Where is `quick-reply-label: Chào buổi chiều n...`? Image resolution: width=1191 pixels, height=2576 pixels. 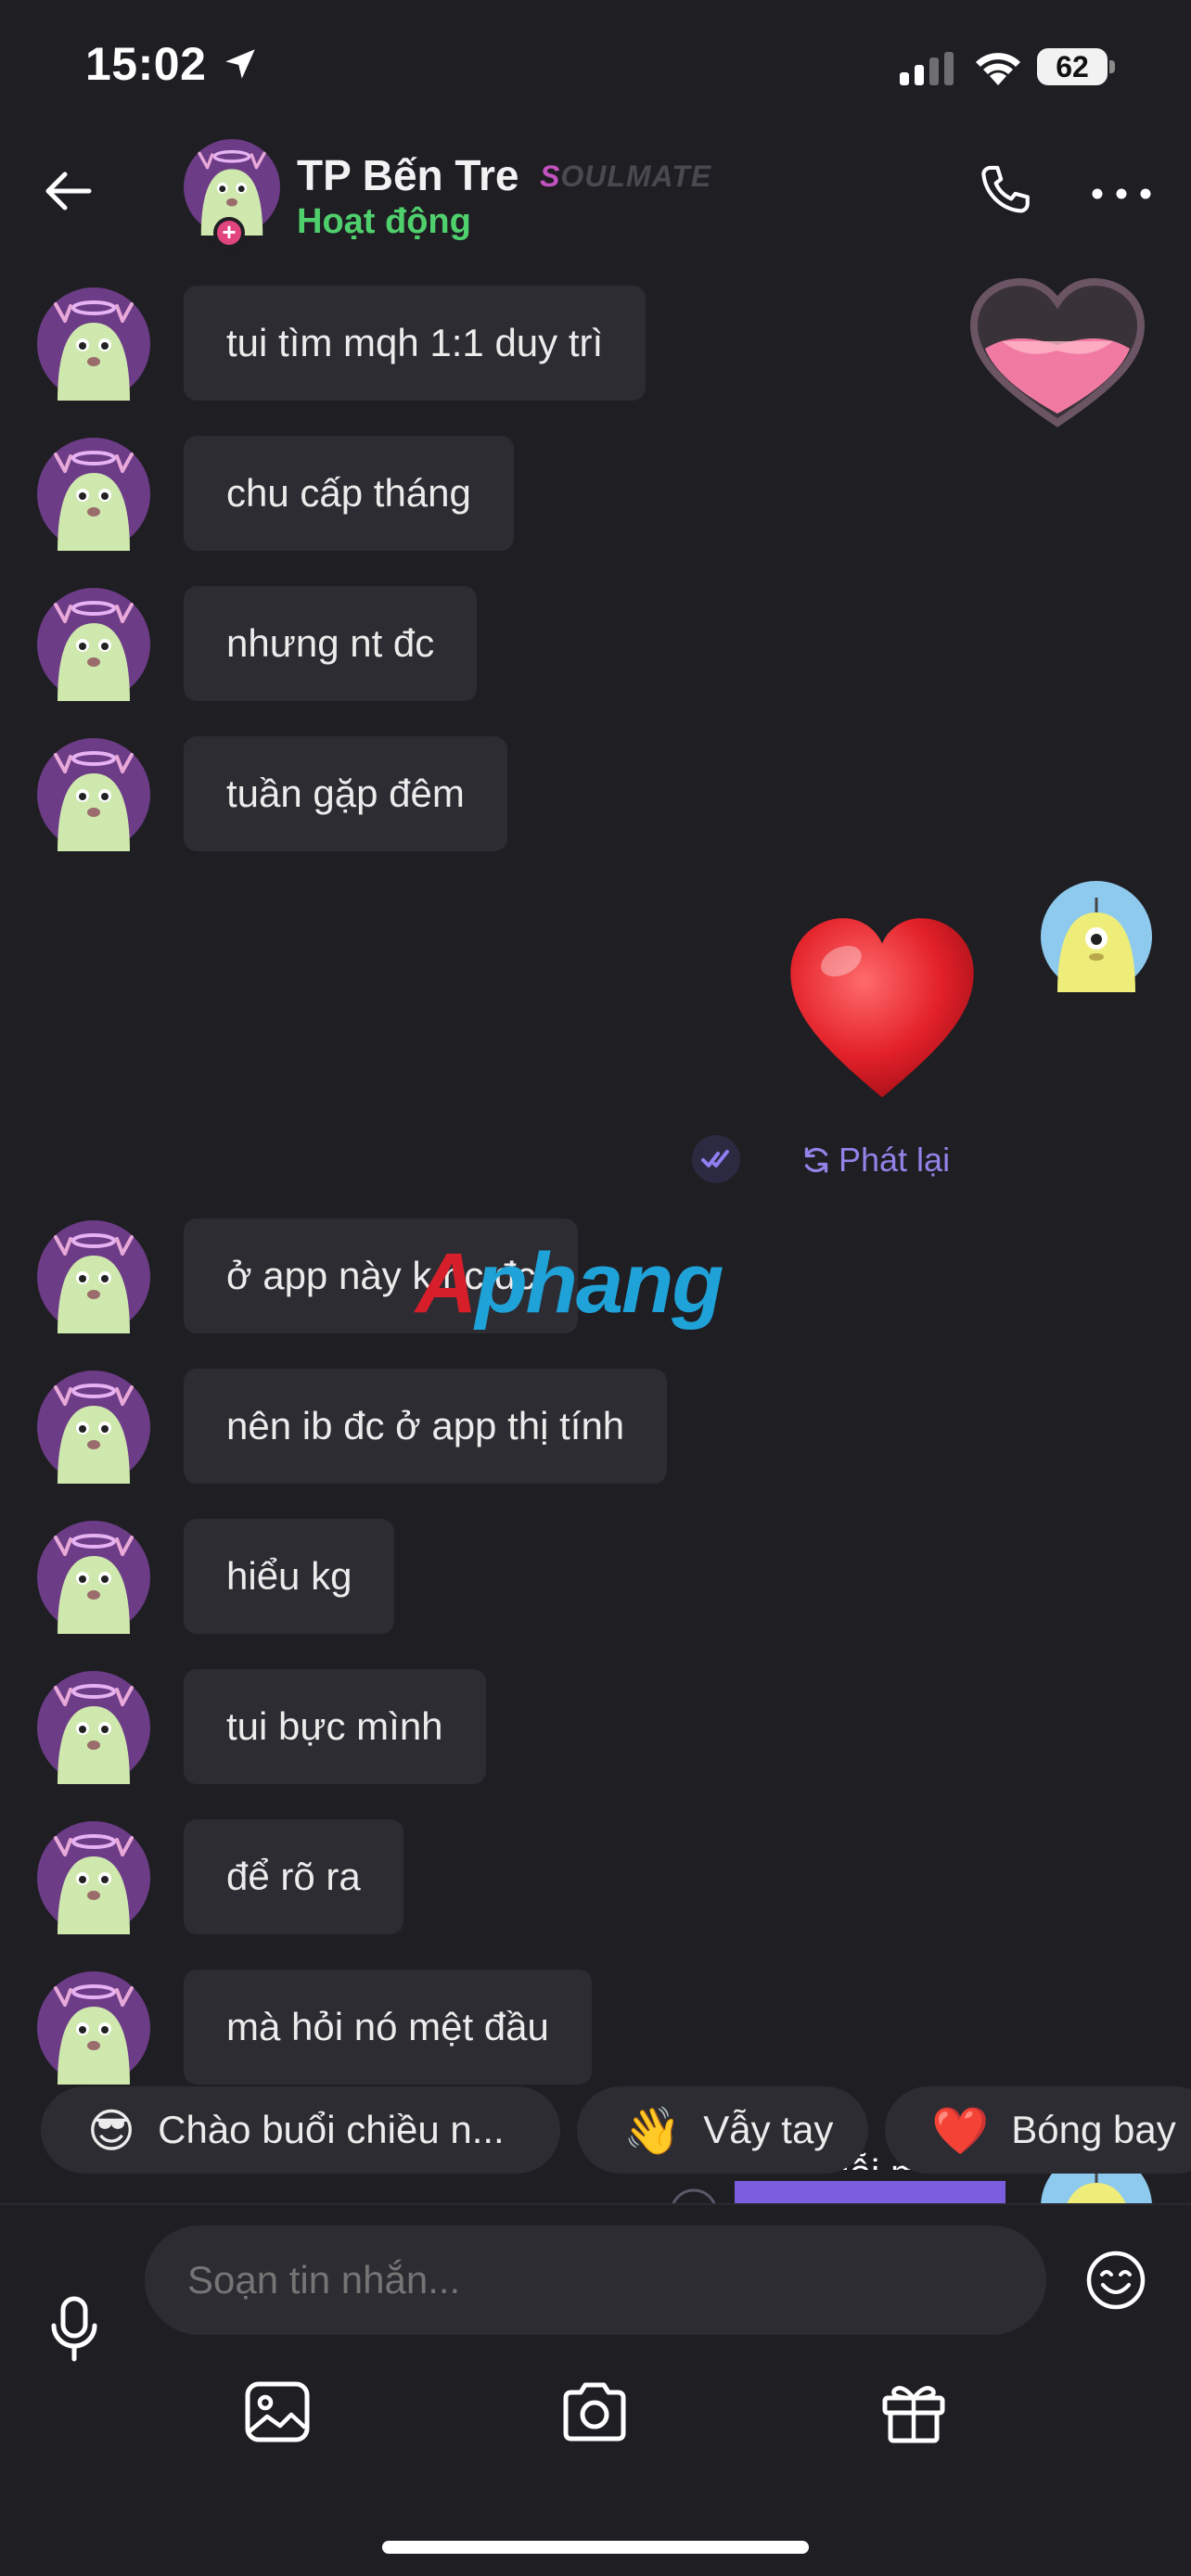 quick-reply-label: Chào buổi chiều n... is located at coordinates (331, 2129).